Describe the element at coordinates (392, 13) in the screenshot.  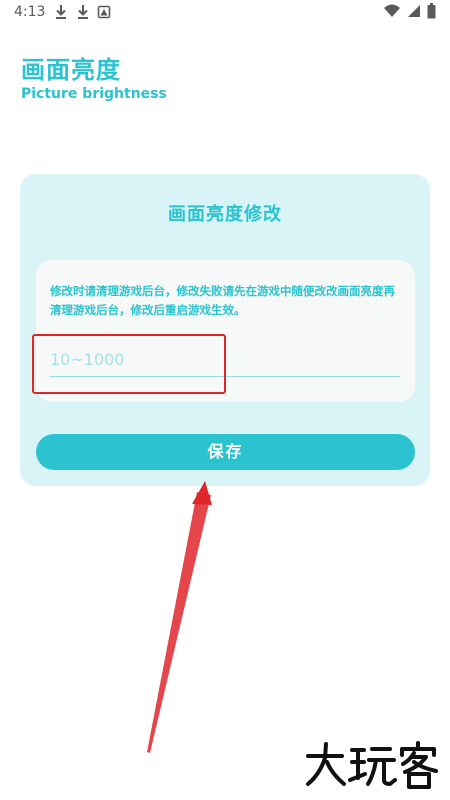
I see `wifi-icon` at that location.